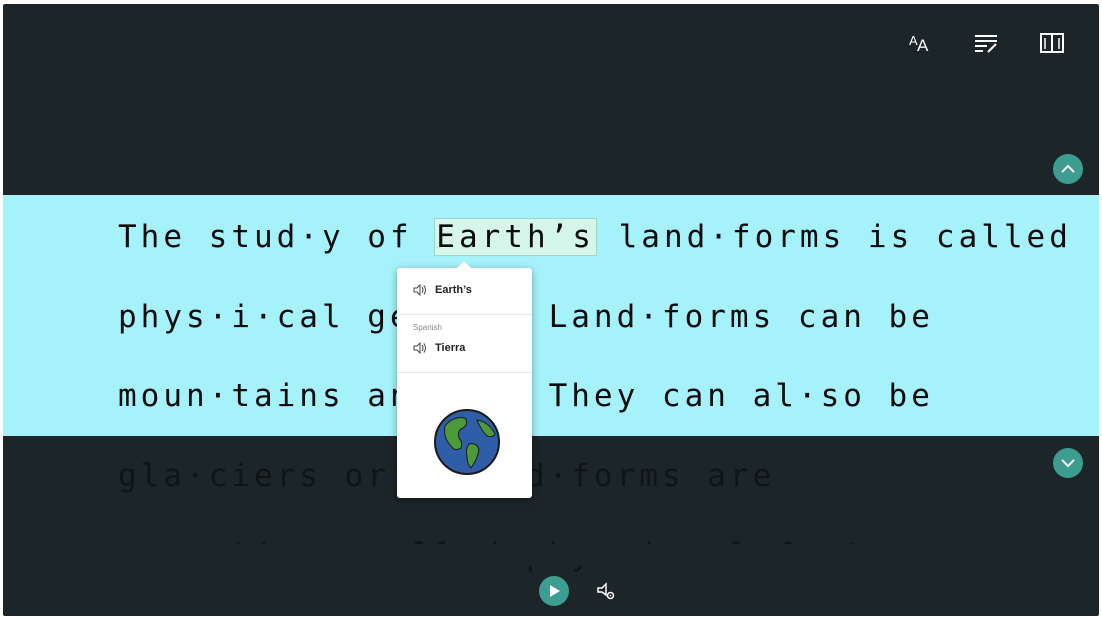 This screenshot has width=1102, height=619. Describe the element at coordinates (453, 290) in the screenshot. I see `popup-word: Earth’s` at that location.